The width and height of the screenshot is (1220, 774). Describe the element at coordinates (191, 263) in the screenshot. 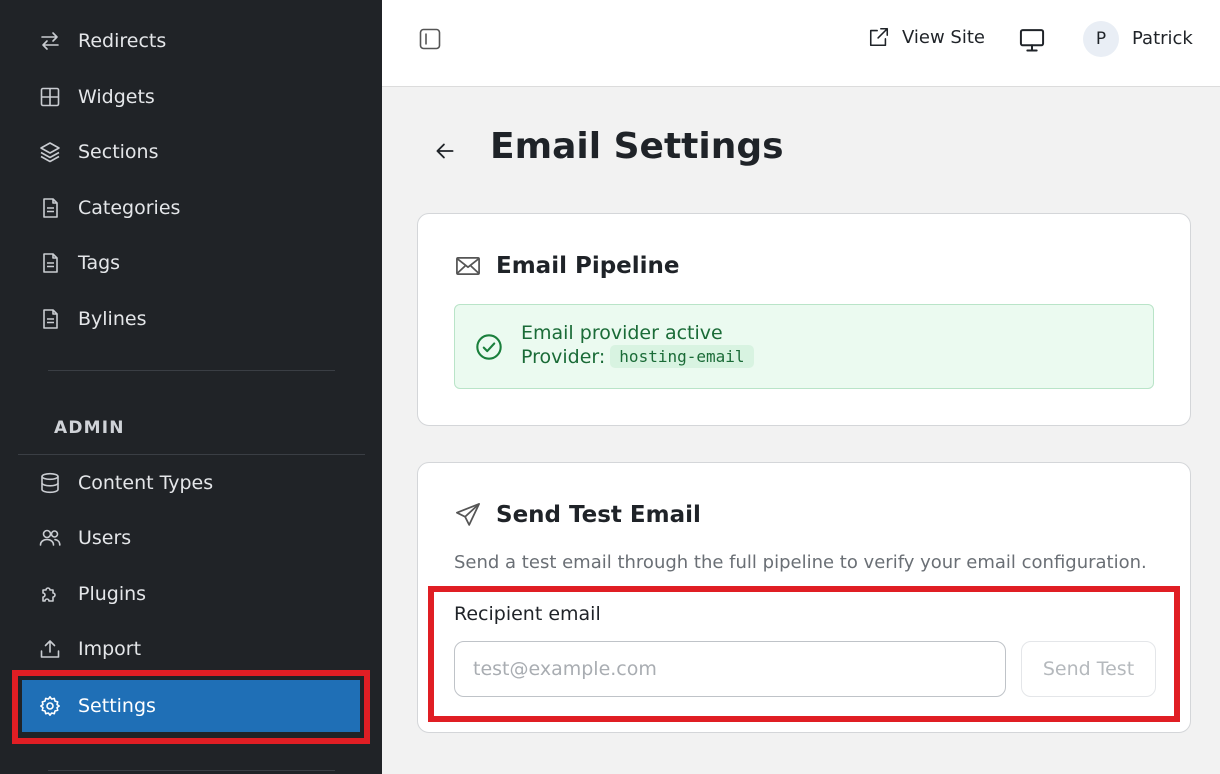

I see `sidebar-item-tags: Tags` at that location.